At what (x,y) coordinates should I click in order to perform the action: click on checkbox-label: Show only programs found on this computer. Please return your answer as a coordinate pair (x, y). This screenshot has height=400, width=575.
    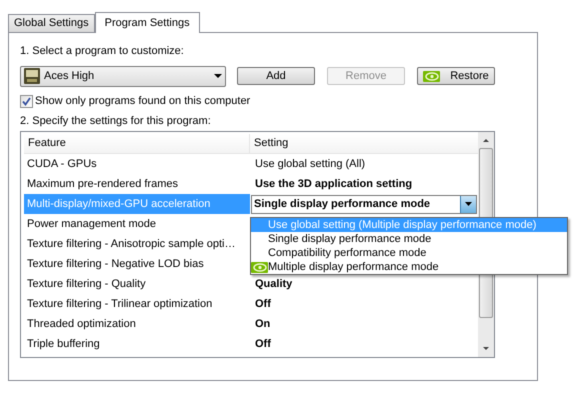
    Looking at the image, I should click on (142, 101).